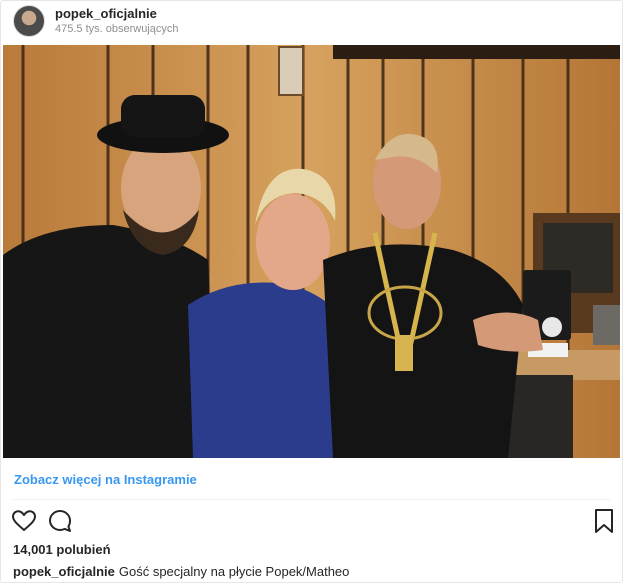 This screenshot has height=583, width=623. Describe the element at coordinates (105, 479) in the screenshot. I see `see-more-on-instagram-link: Zobacz więcej na Instagramie` at that location.